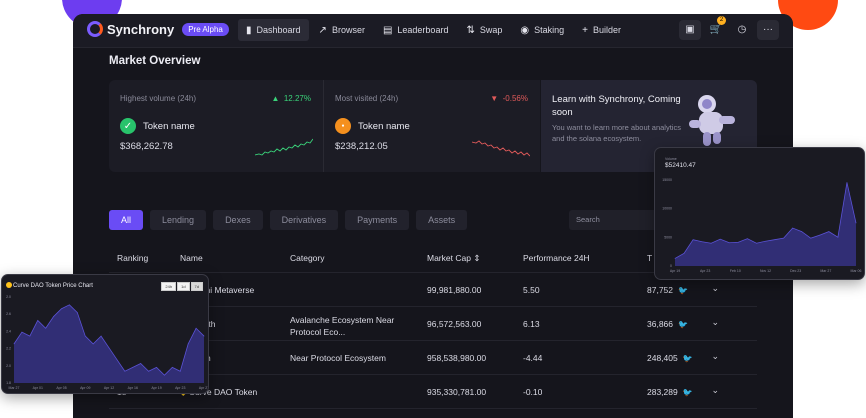 The image size is (866, 418). I want to click on card-change: ▼ -0.56%, so click(509, 98).